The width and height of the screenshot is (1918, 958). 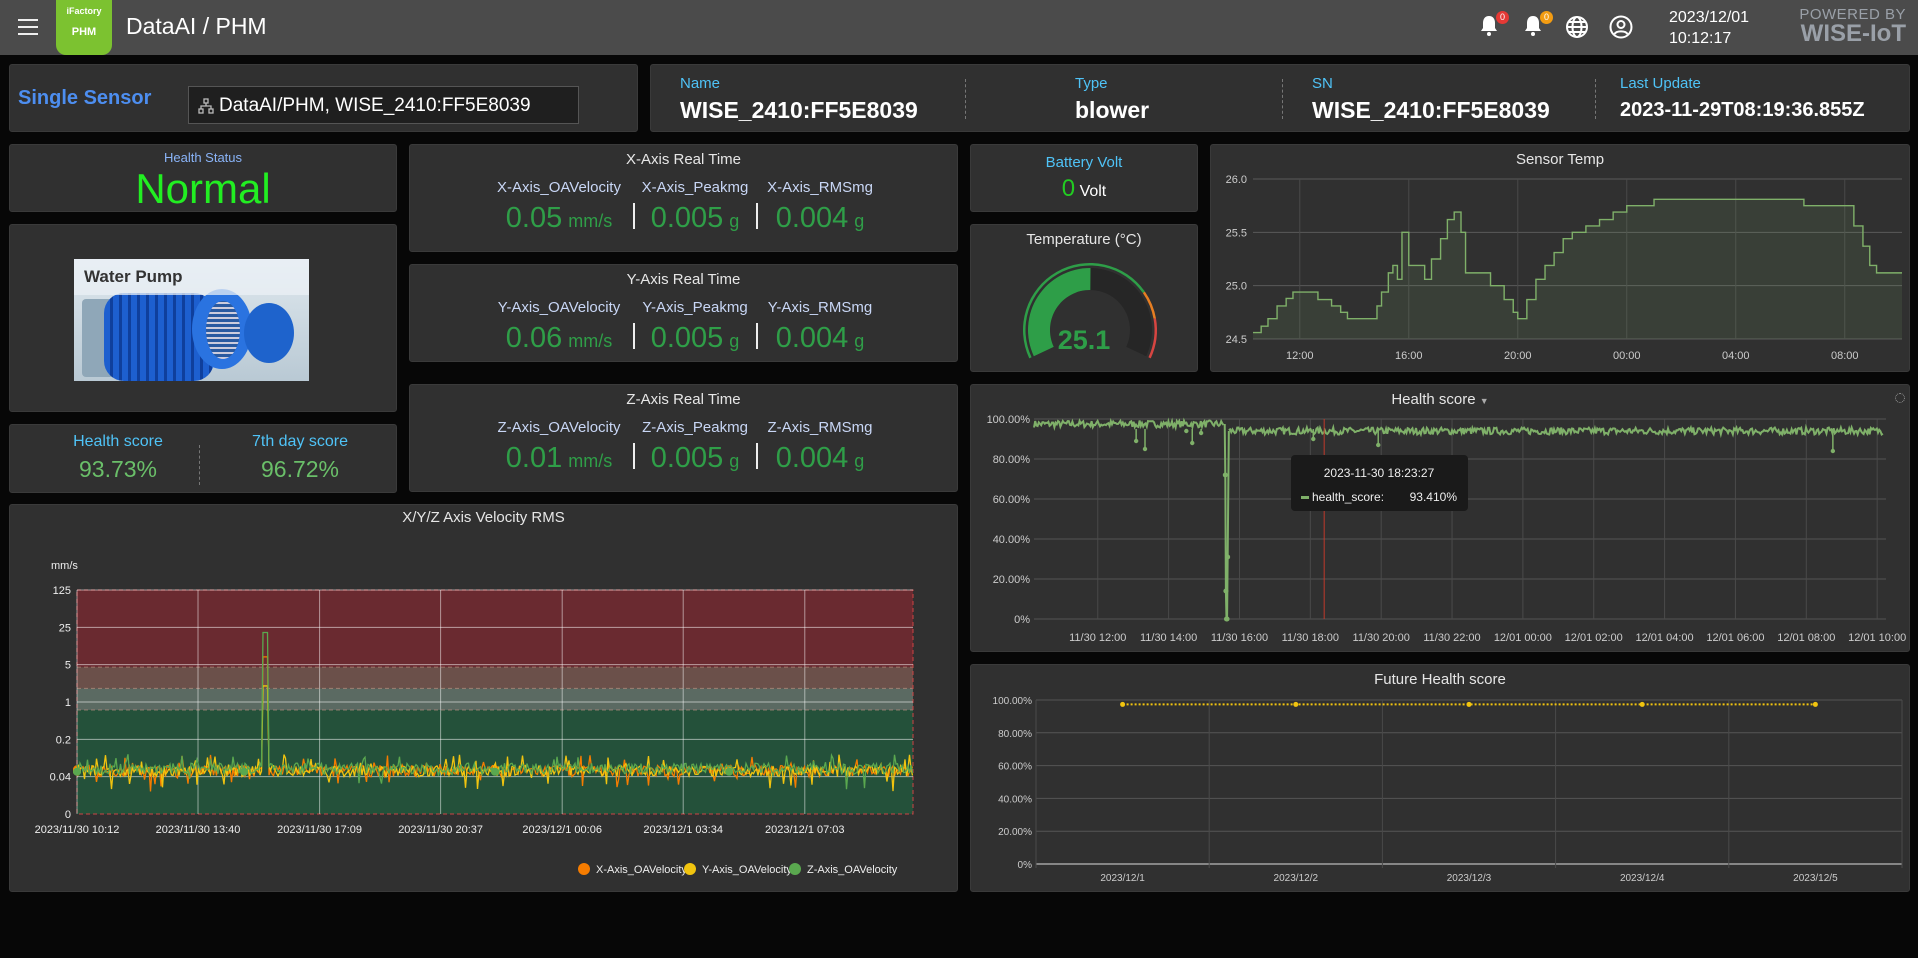 What do you see at coordinates (1806, 638) in the screenshot?
I see `x-tick-label: 12/01 08:00` at bounding box center [1806, 638].